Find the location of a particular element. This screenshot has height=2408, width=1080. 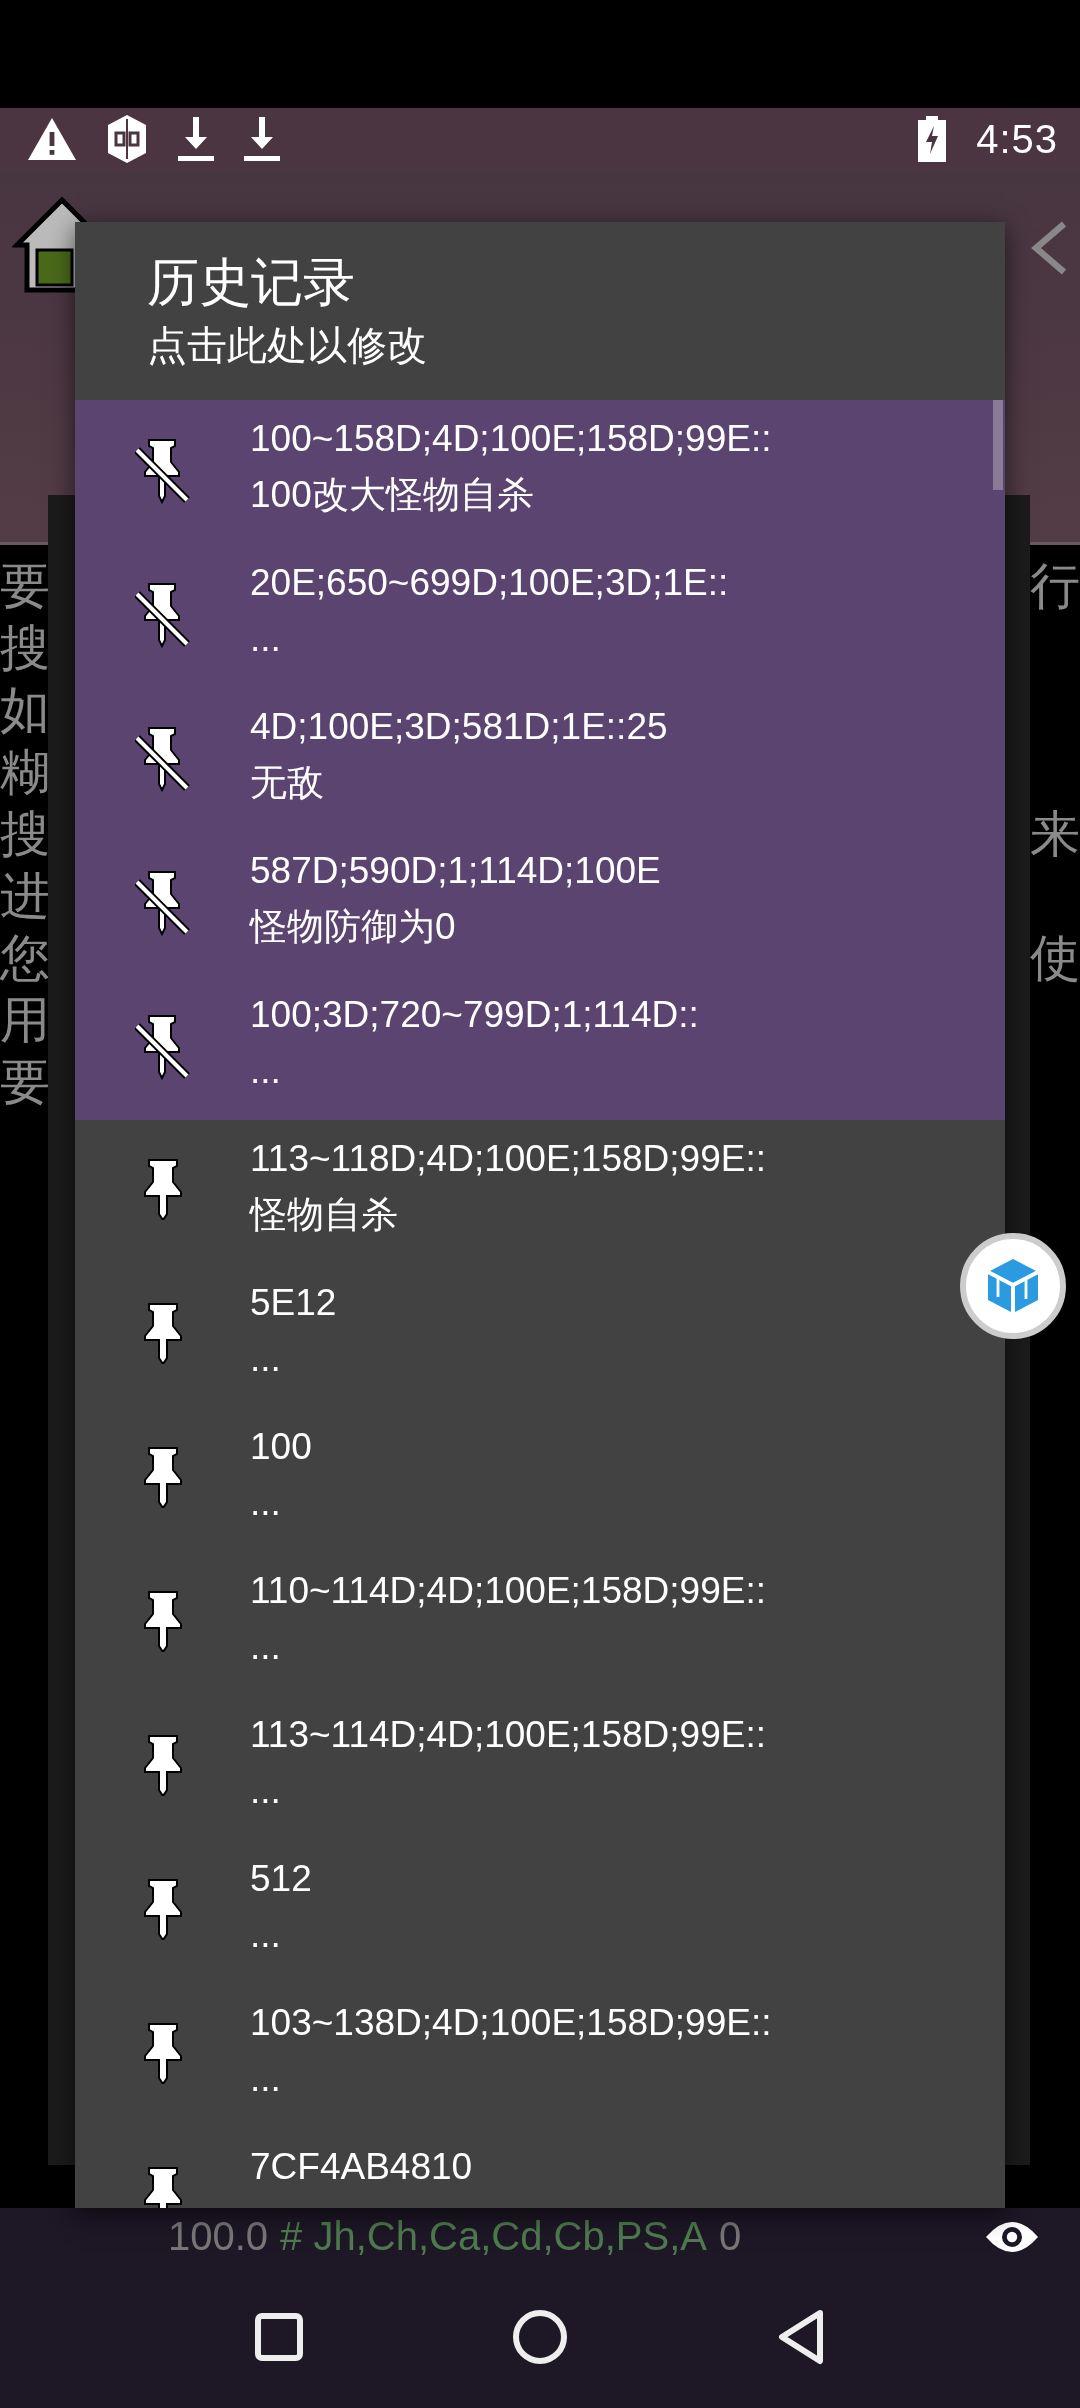

background-text: 要搜如糊搜进您用要 is located at coordinates (25, 834).